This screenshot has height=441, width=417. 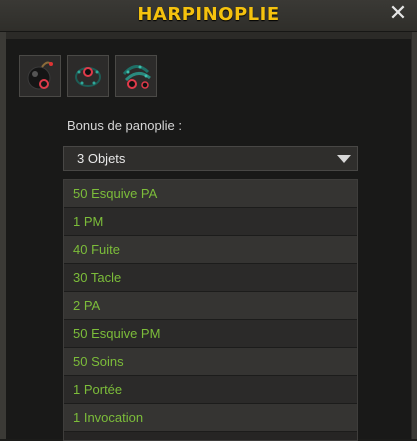 What do you see at coordinates (210, 390) in the screenshot?
I see `bonus-row: 1 Portée` at bounding box center [210, 390].